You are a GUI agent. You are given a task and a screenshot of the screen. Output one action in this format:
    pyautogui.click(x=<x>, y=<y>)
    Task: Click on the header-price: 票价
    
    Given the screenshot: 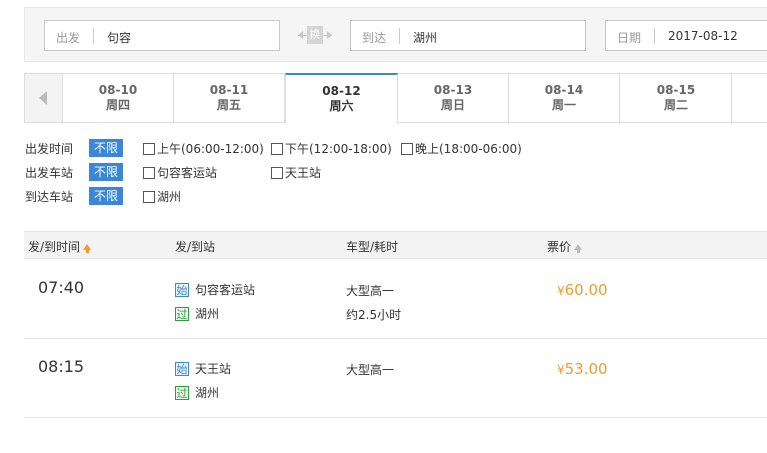 What is the action you would take?
    pyautogui.click(x=565, y=246)
    